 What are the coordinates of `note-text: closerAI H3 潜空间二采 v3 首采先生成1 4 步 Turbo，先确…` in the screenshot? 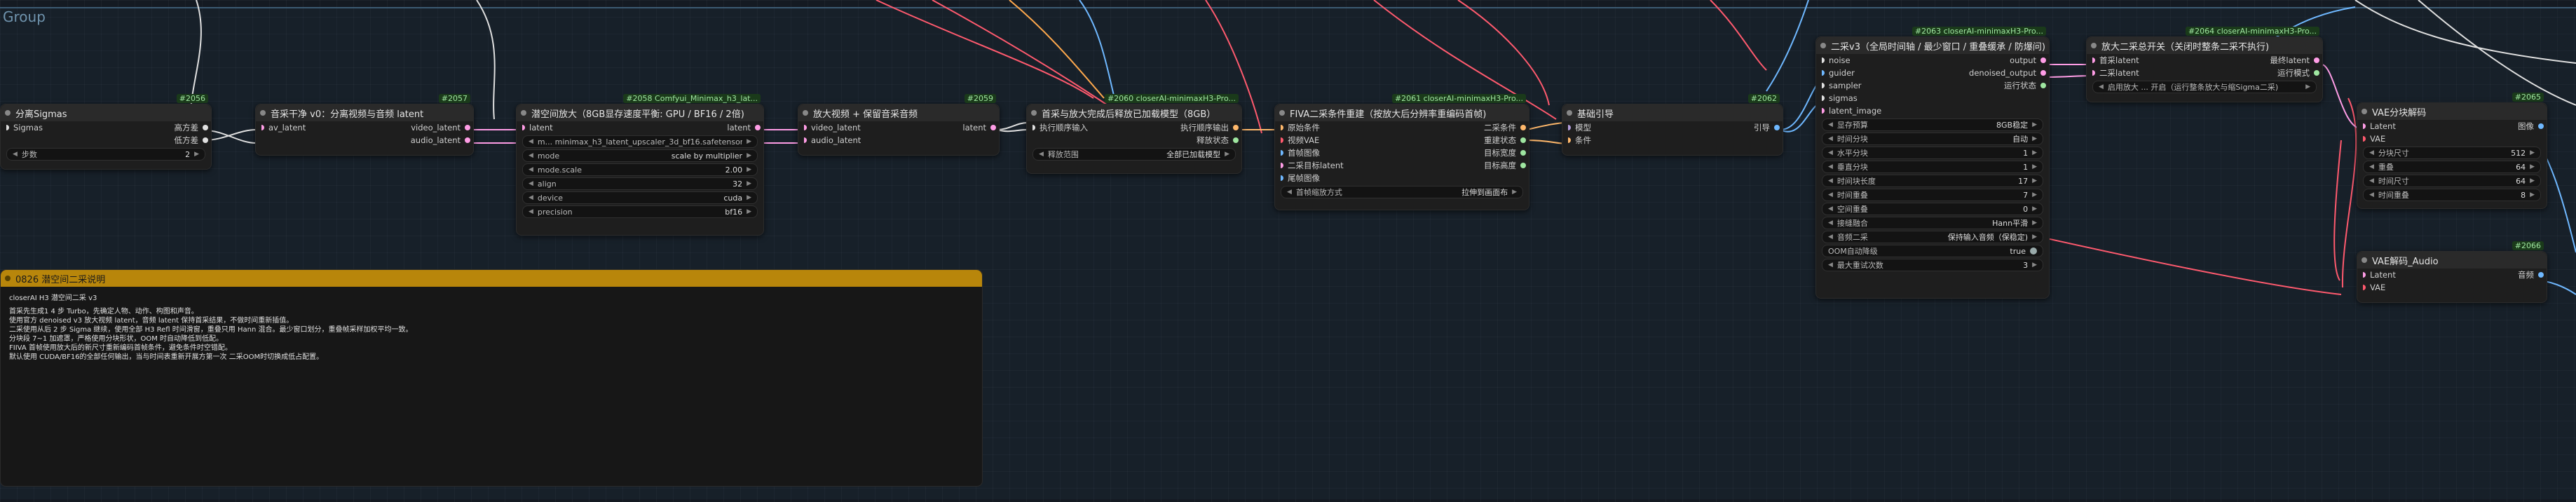 It's located at (491, 328).